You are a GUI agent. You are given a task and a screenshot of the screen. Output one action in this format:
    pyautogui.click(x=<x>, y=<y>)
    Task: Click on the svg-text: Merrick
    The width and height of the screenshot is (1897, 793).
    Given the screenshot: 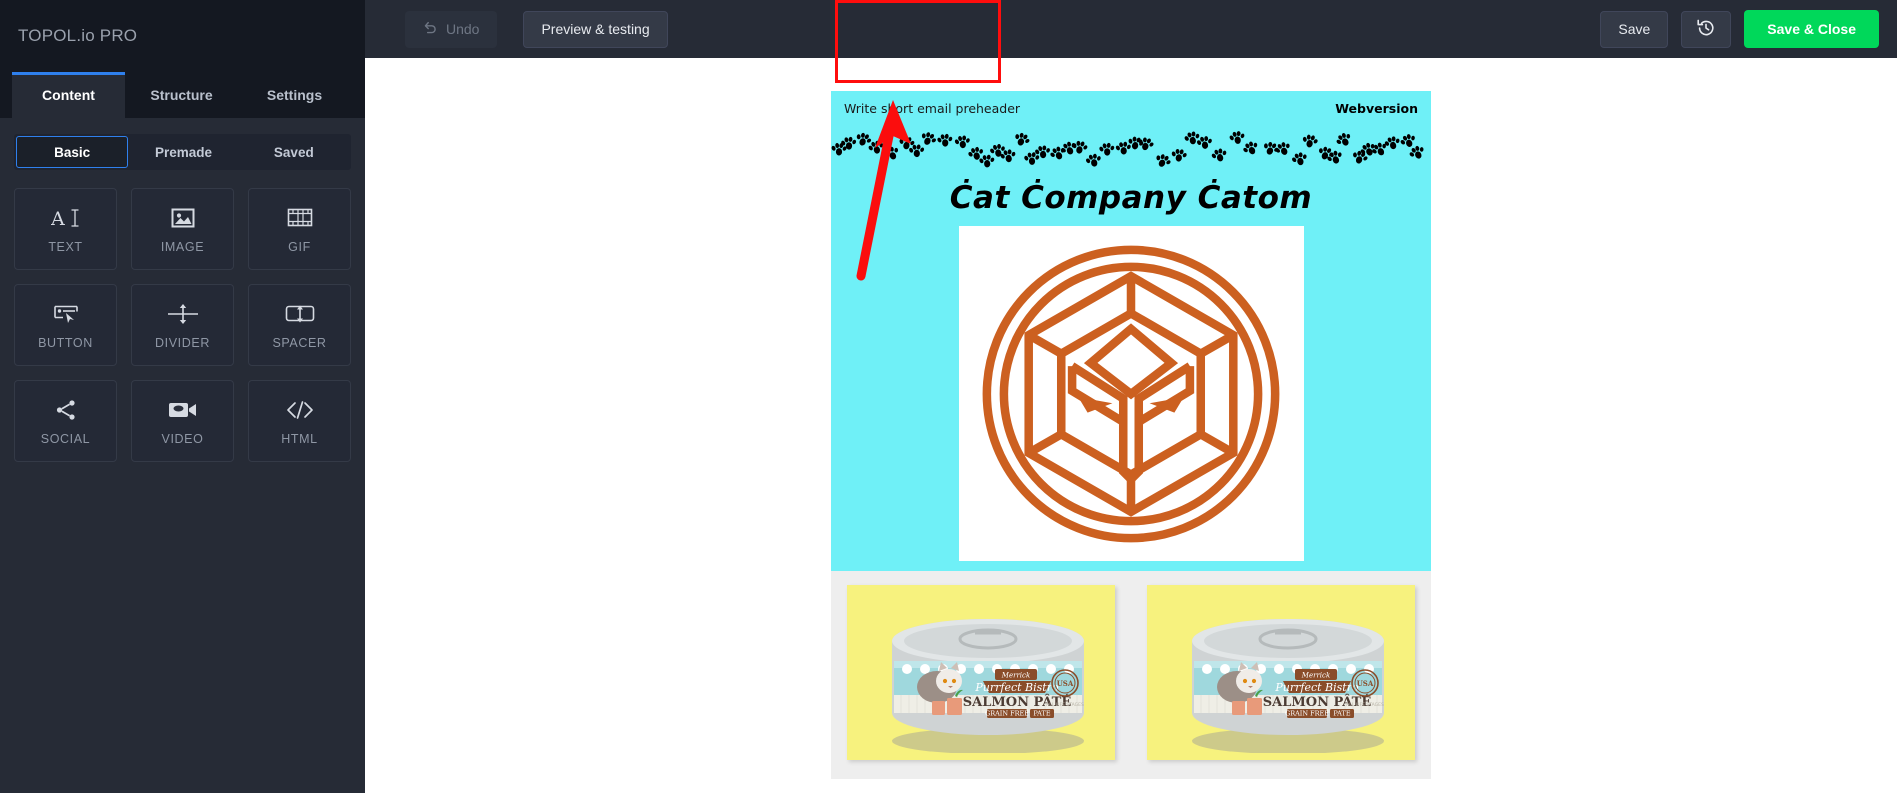 What is the action you would take?
    pyautogui.click(x=1315, y=676)
    